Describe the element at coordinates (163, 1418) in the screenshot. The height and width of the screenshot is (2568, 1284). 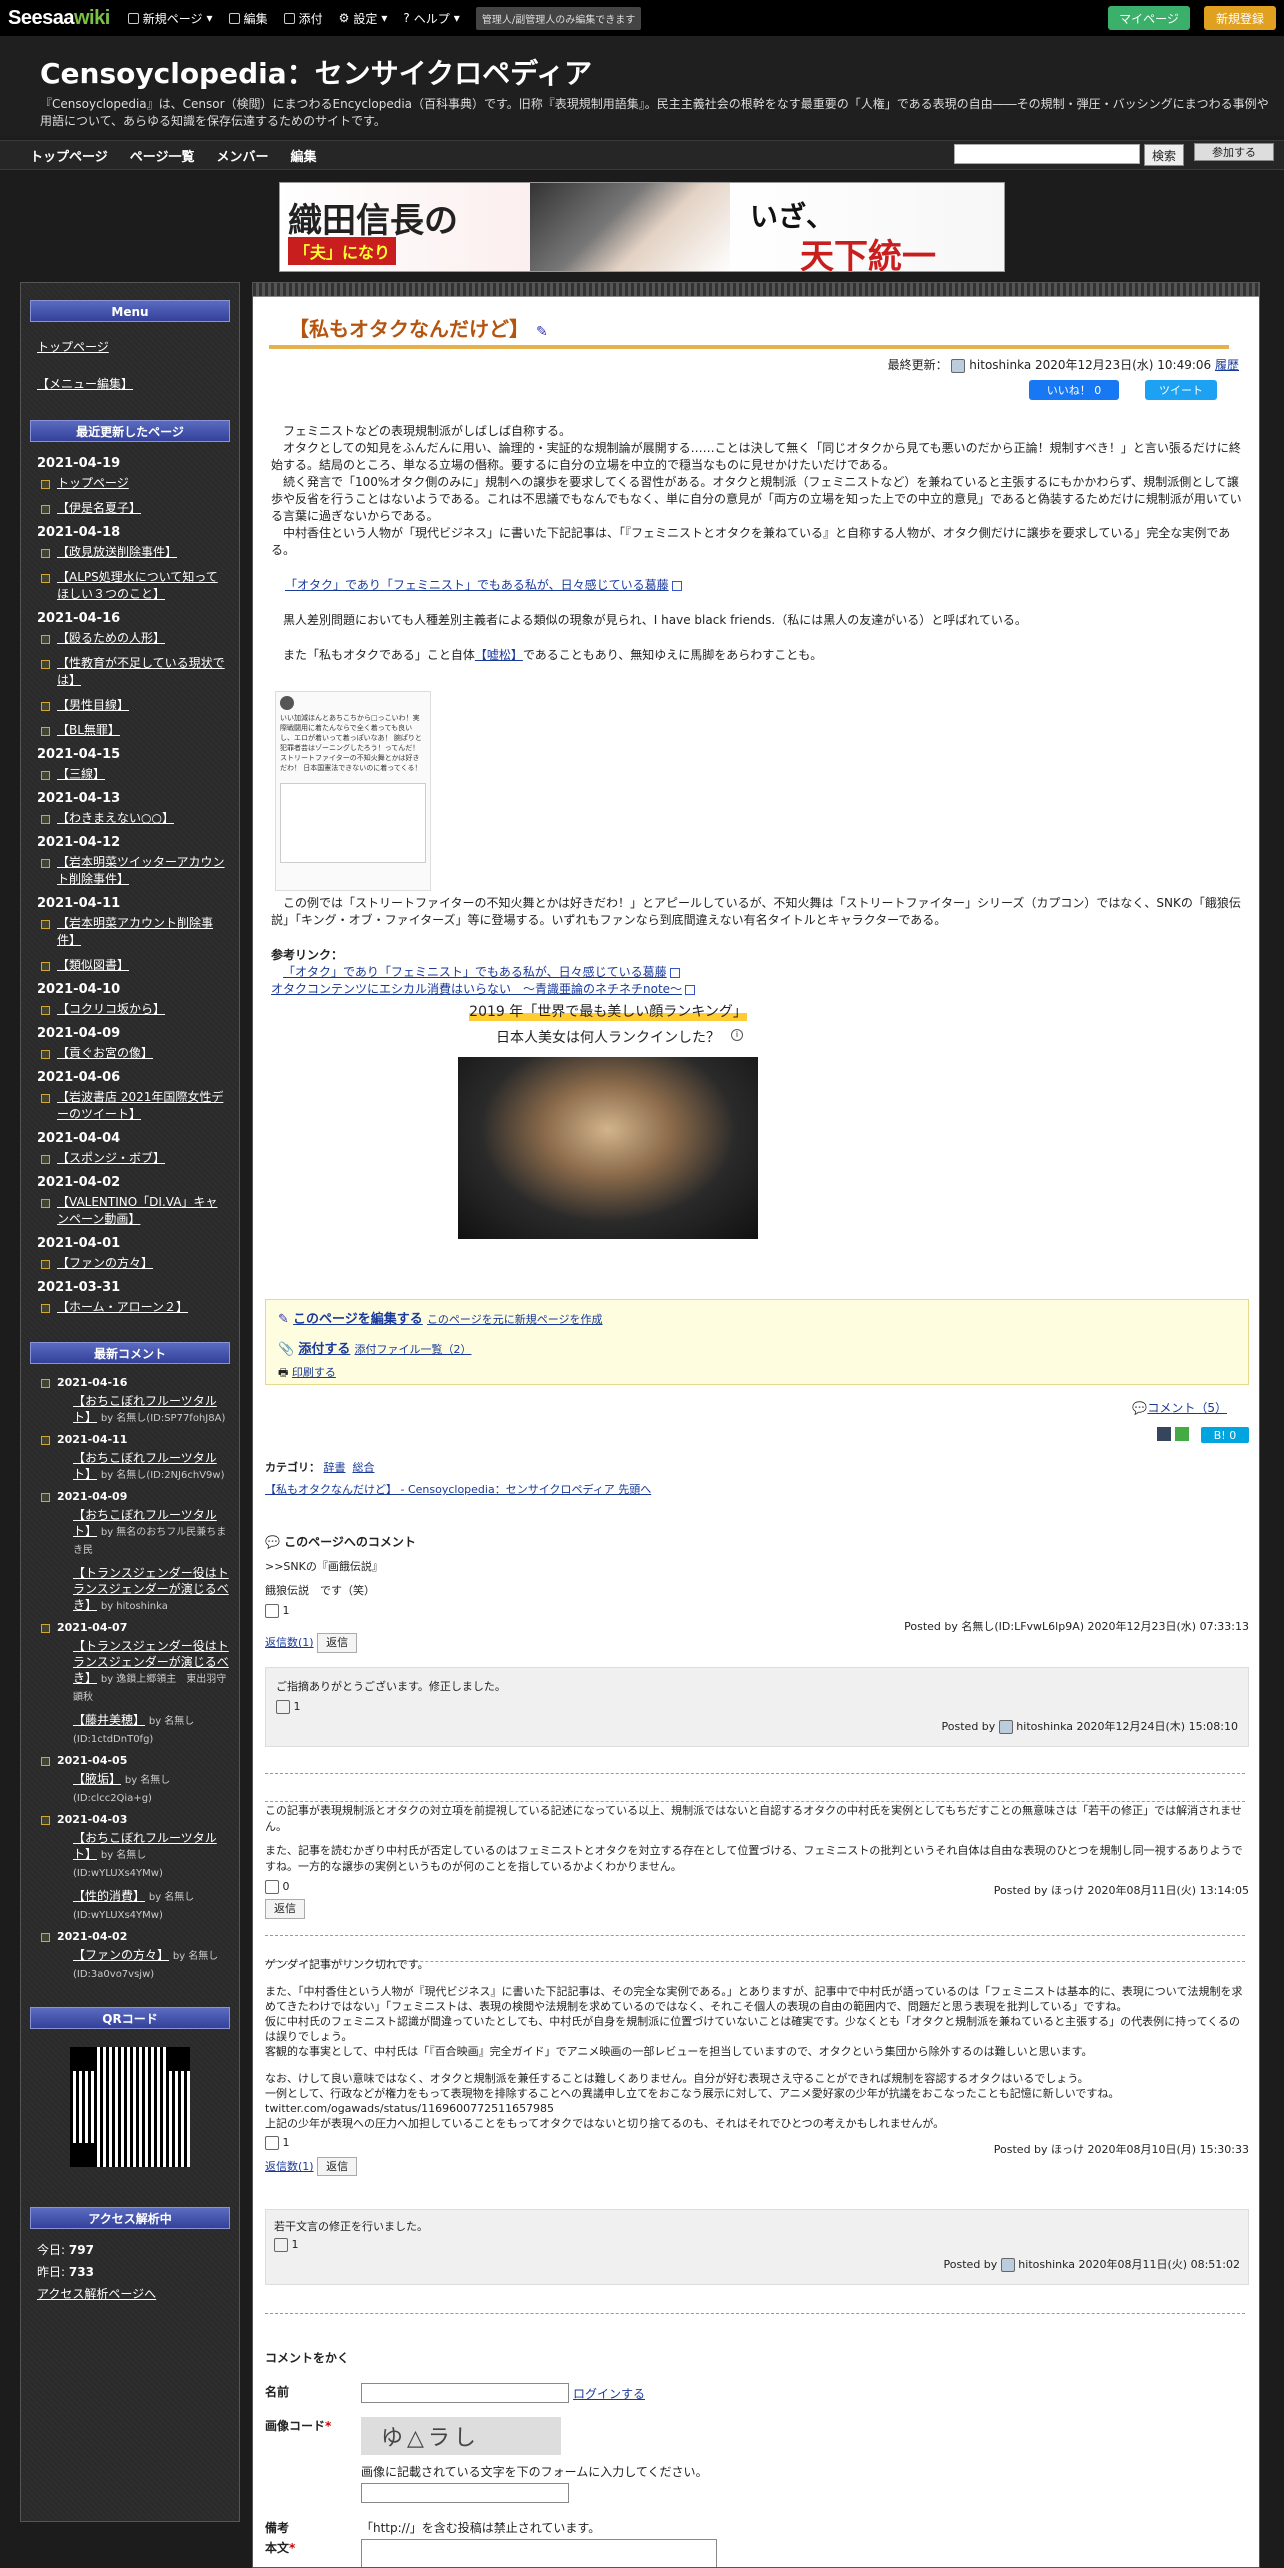
I see `comment-author: by 名無し(ID:SP77fohJ8A)` at that location.